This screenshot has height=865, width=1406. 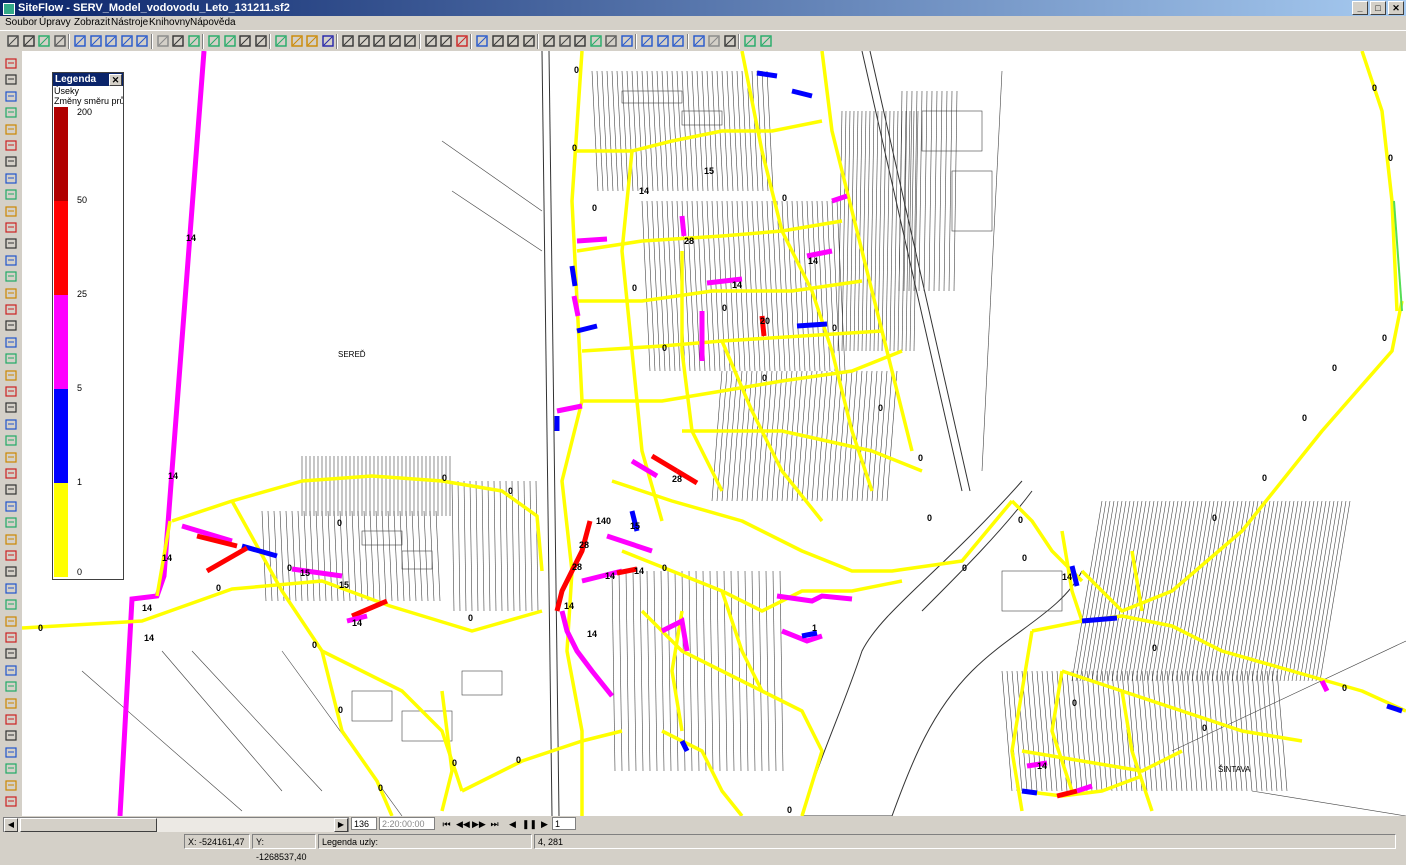 I want to click on scroll-right-button: ▶, so click(x=341, y=825).